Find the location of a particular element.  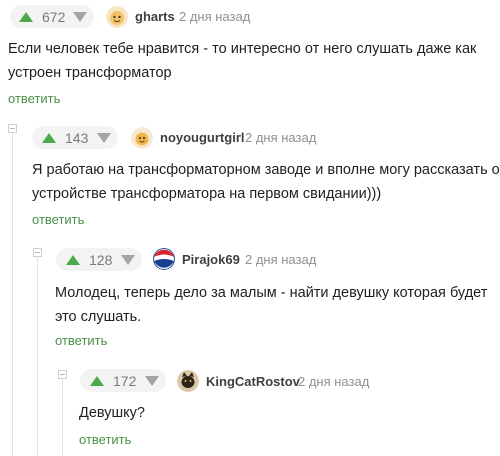

rating-value: 672 is located at coordinates (54, 16).